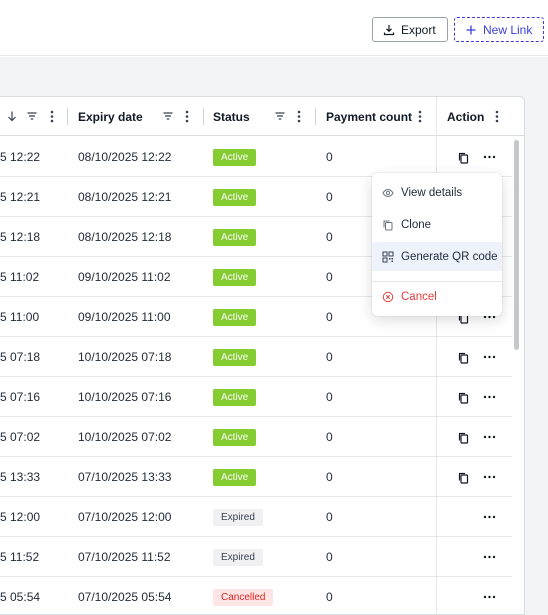 The height and width of the screenshot is (615, 548). Describe the element at coordinates (12, 116) in the screenshot. I see `sort-descending-icon` at that location.